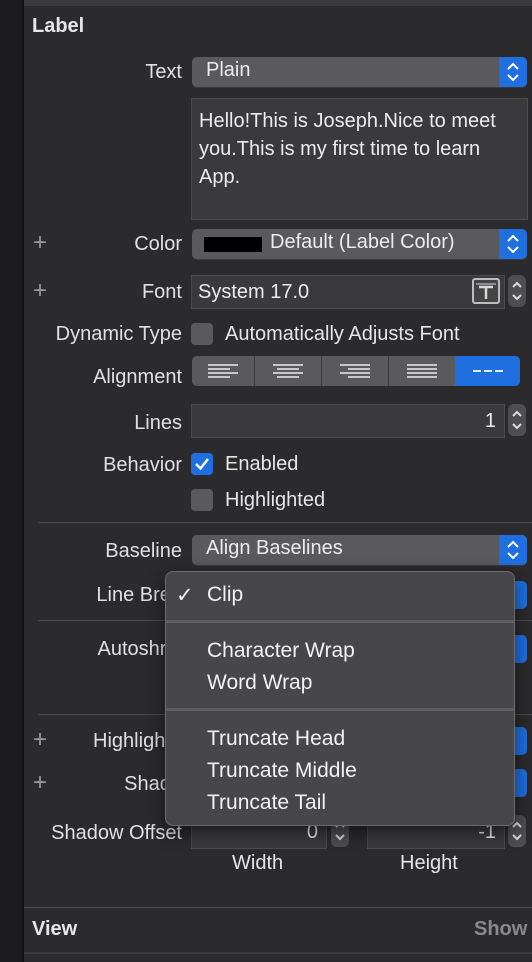 Image resolution: width=532 pixels, height=962 pixels. I want to click on enabled-checkbox, so click(202, 464).